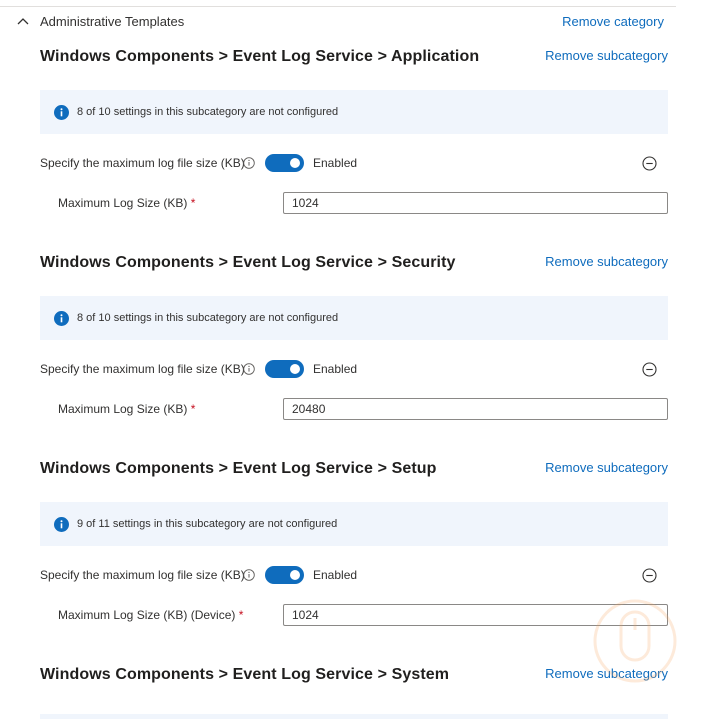  I want to click on info-bar, so click(354, 716).